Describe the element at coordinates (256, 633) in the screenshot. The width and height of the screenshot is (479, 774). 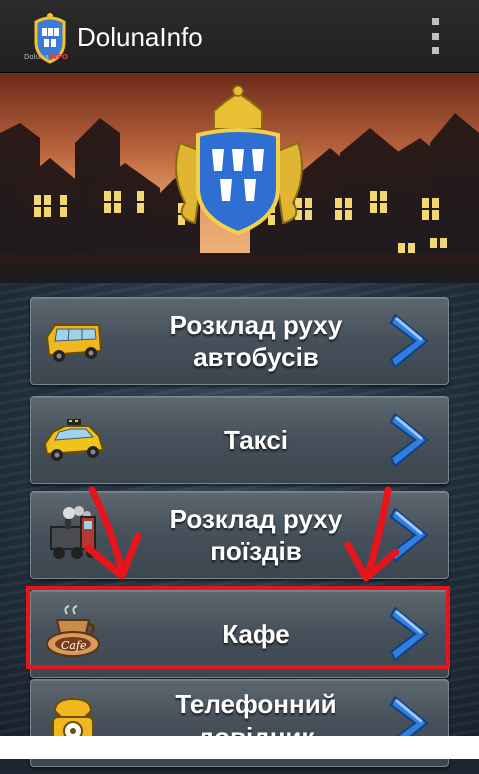
I see `menu-item-label: Кафе` at that location.